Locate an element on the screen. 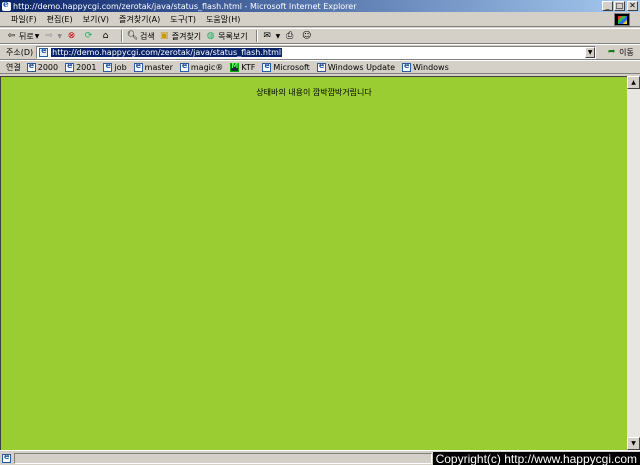 This screenshot has width=640, height=465. link-microsoft: Microsoft is located at coordinates (286, 66).